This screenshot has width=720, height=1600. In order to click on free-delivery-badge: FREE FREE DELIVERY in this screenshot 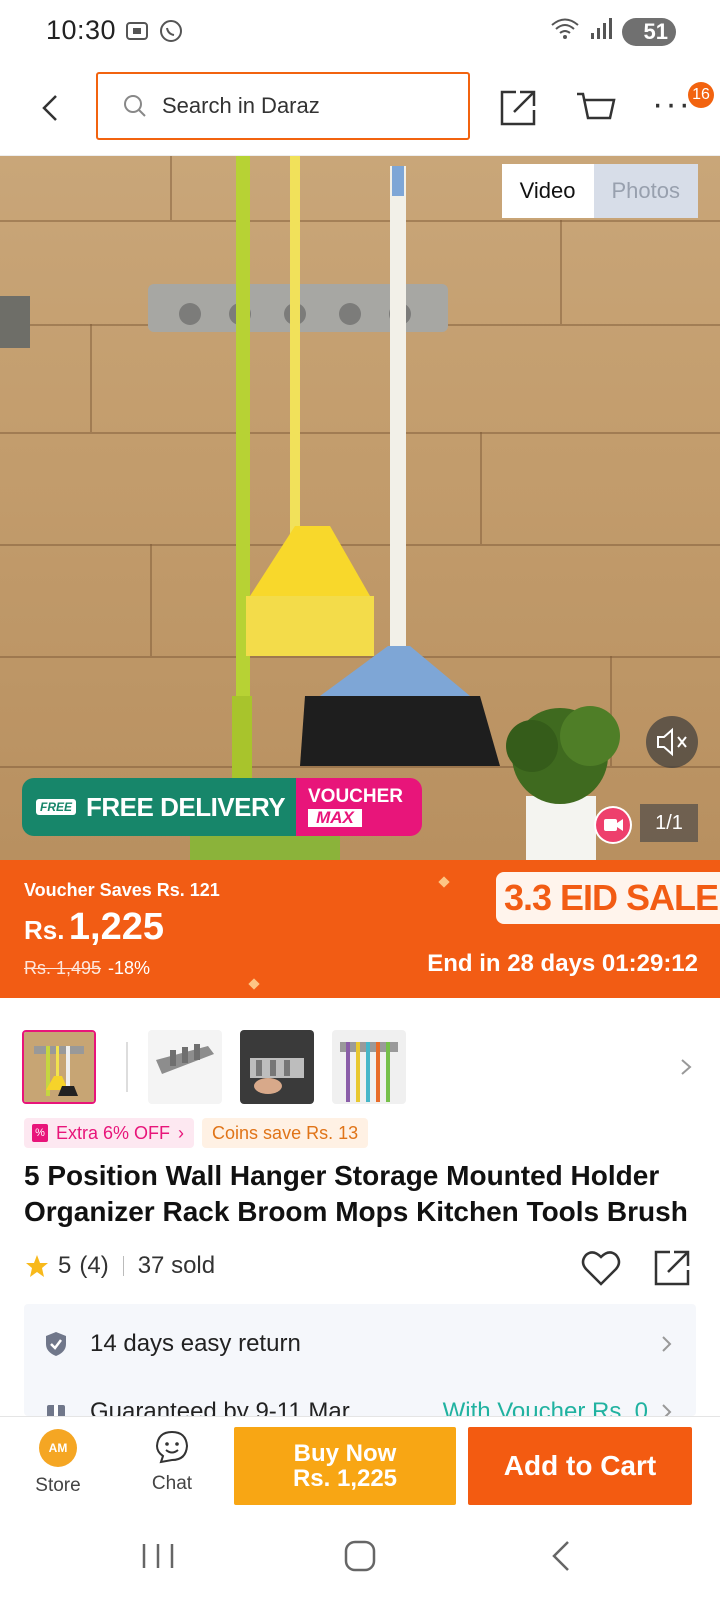, I will do `click(159, 807)`.